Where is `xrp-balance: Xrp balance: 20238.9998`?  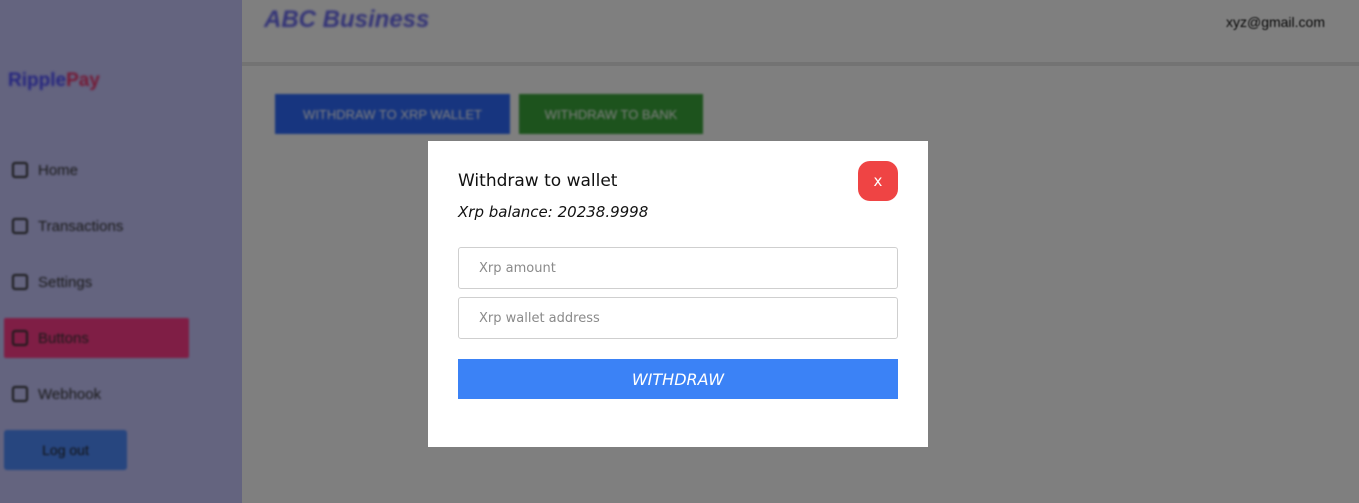
xrp-balance: Xrp balance: 20238.9998 is located at coordinates (553, 212).